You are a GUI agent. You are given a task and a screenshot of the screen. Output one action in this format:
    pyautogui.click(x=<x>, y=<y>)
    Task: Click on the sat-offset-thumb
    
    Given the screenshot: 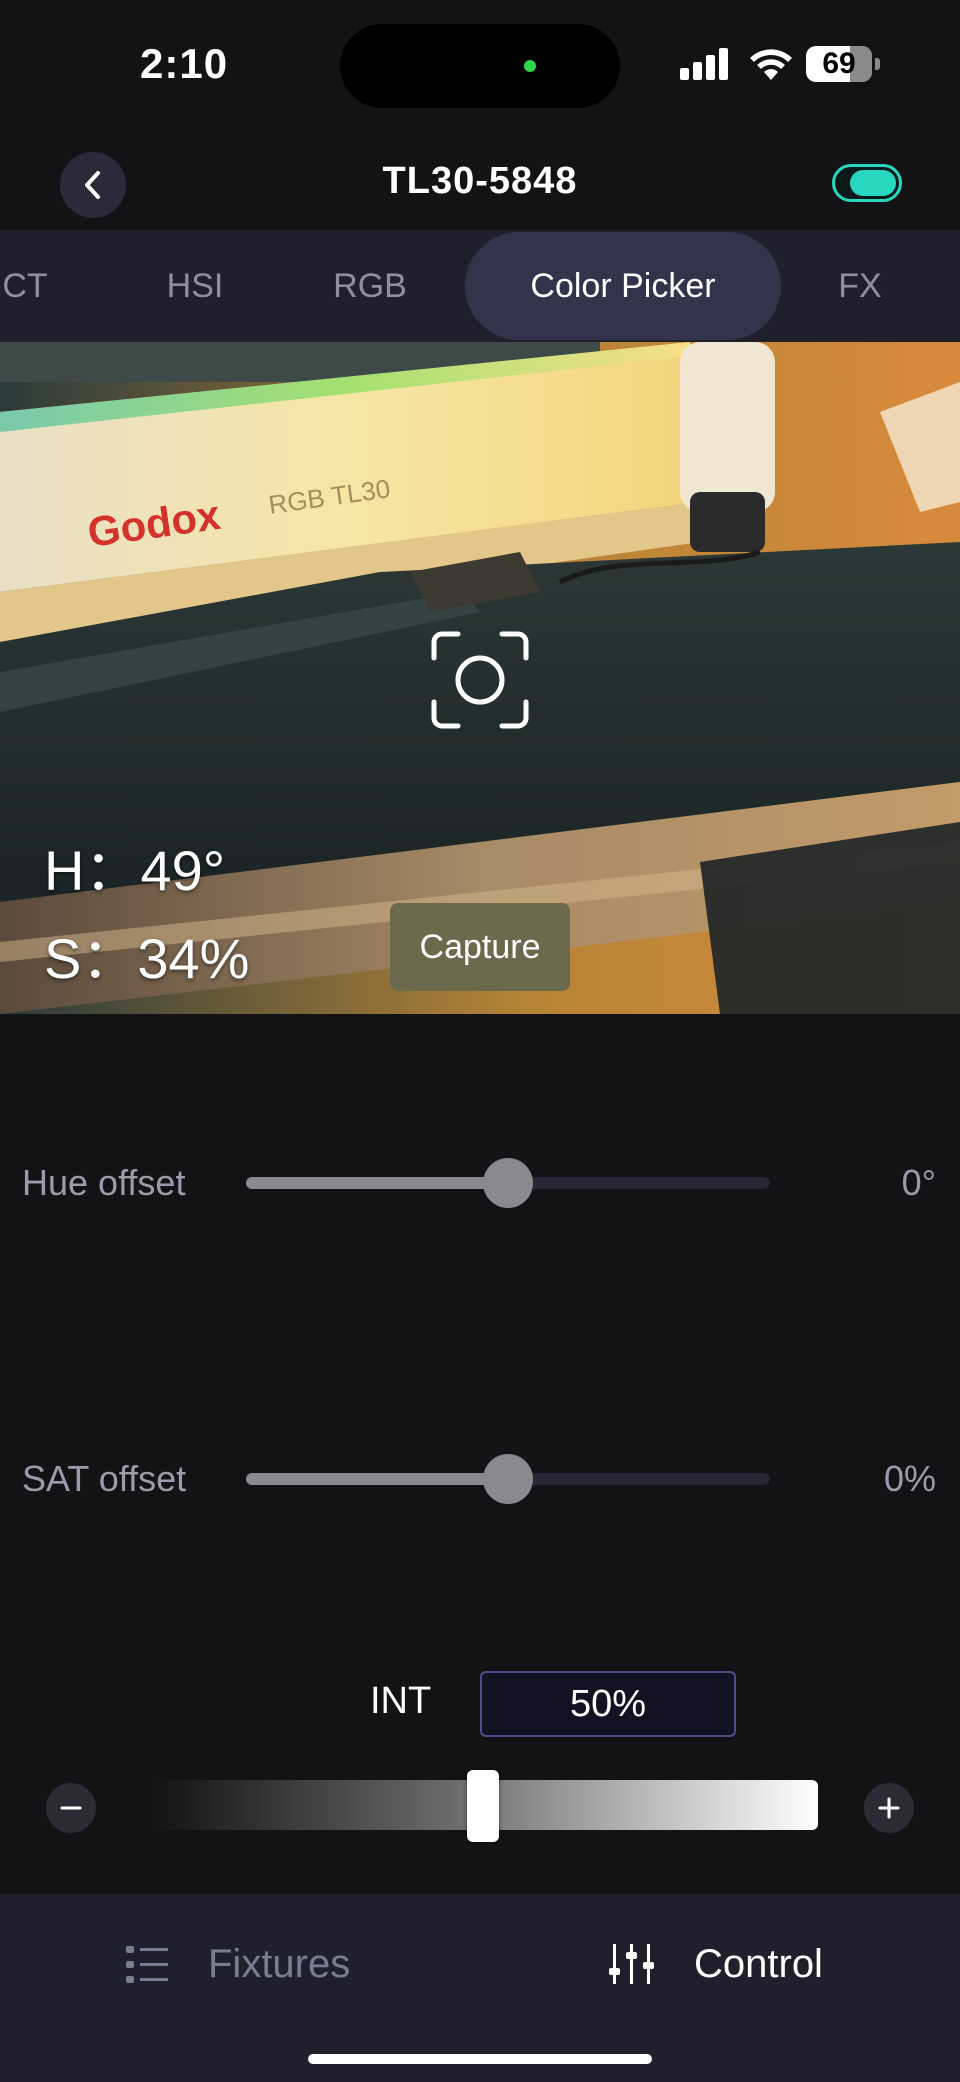 What is the action you would take?
    pyautogui.click(x=508, y=1479)
    